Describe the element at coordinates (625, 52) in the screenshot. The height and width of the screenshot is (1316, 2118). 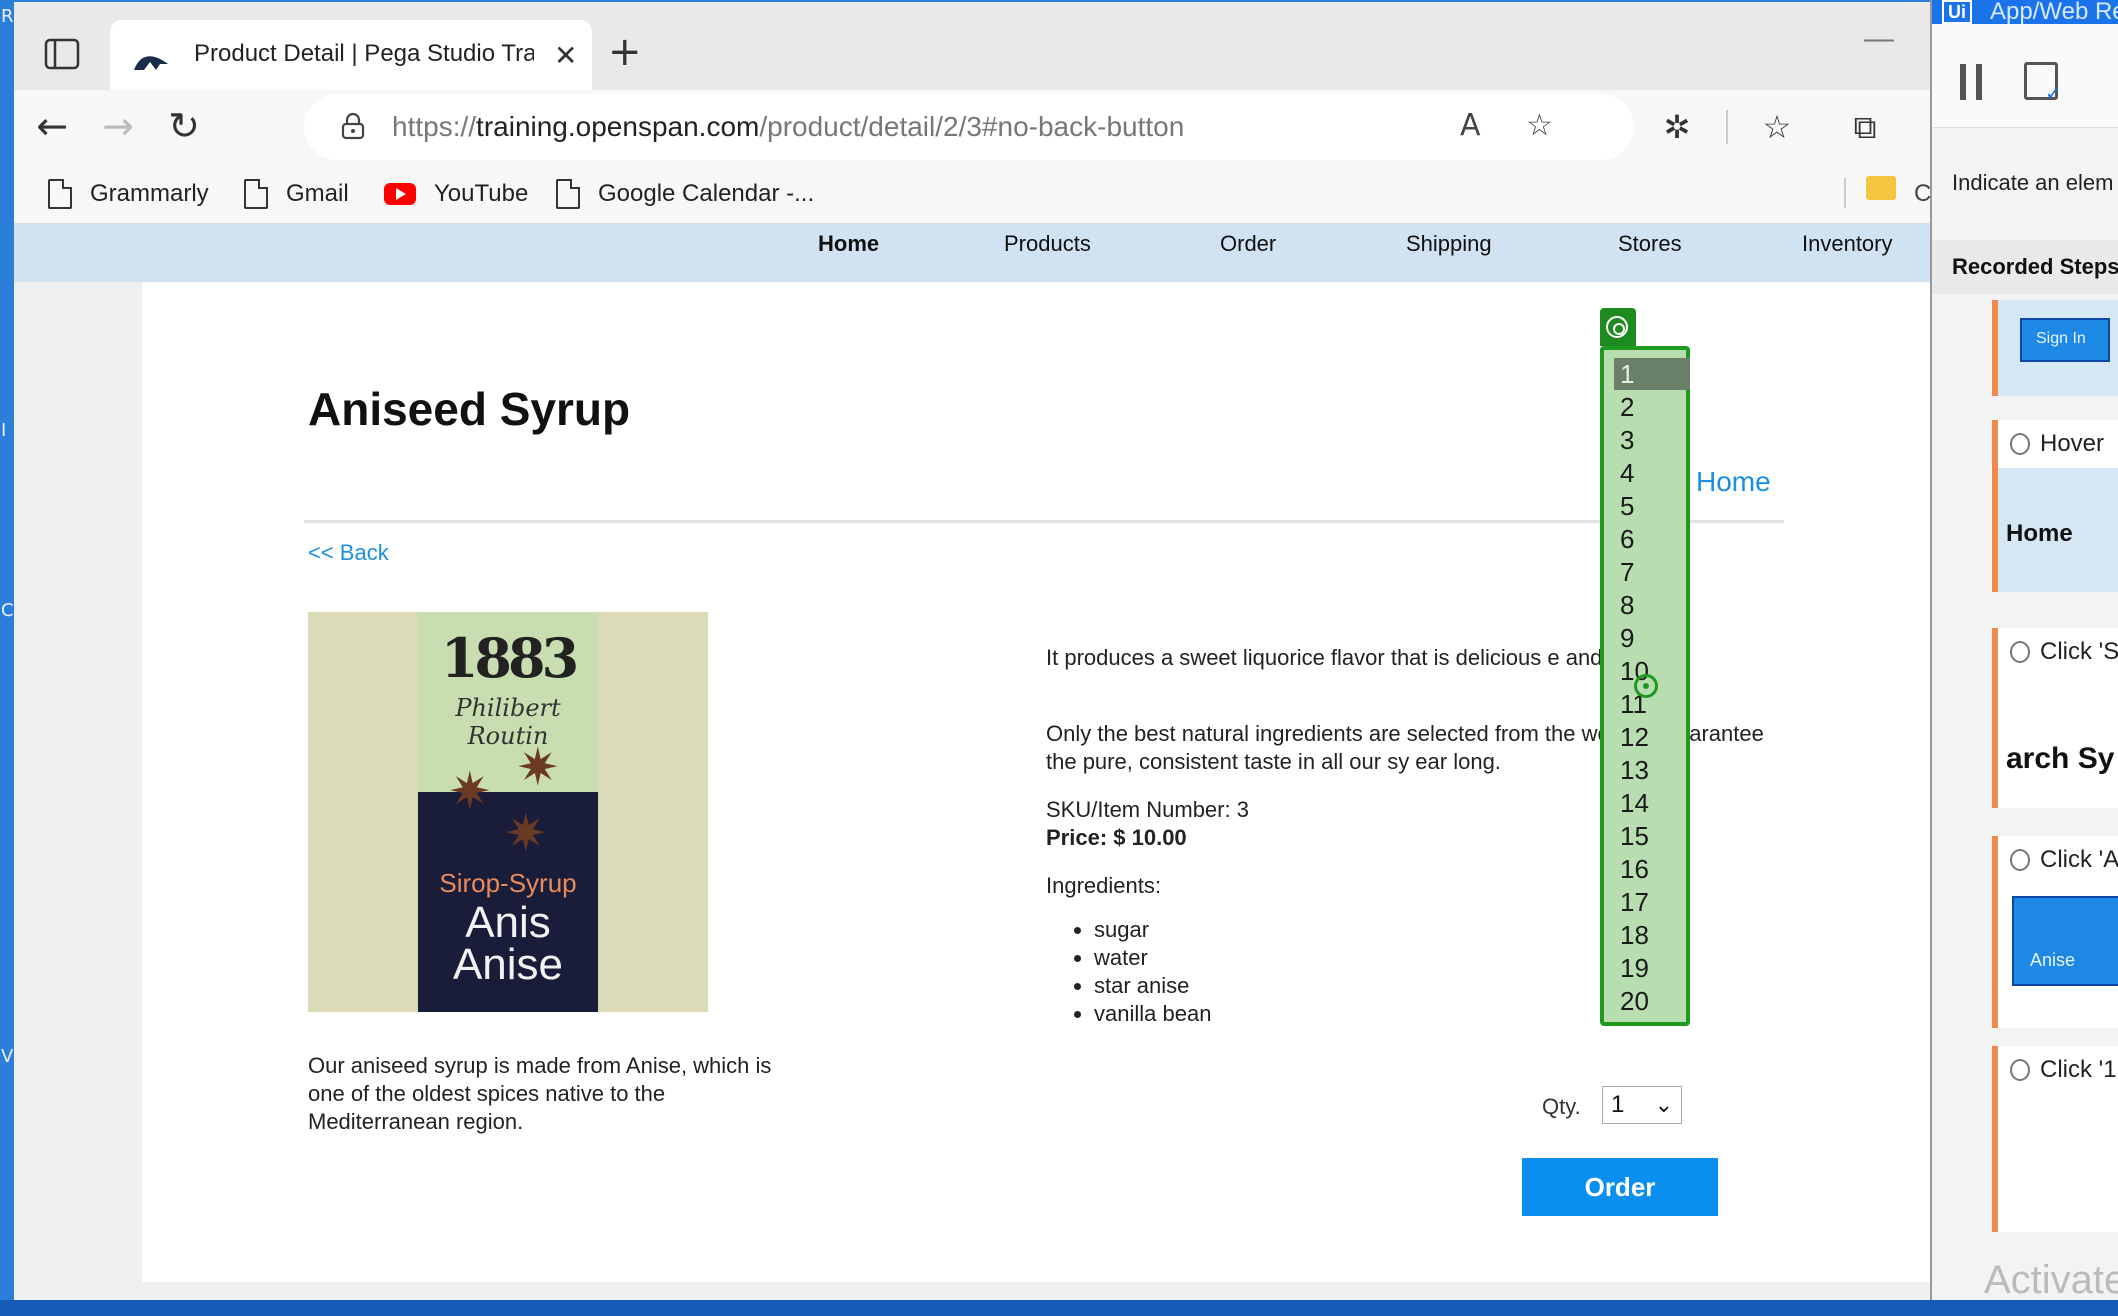
I see `new-tab-button: +` at that location.